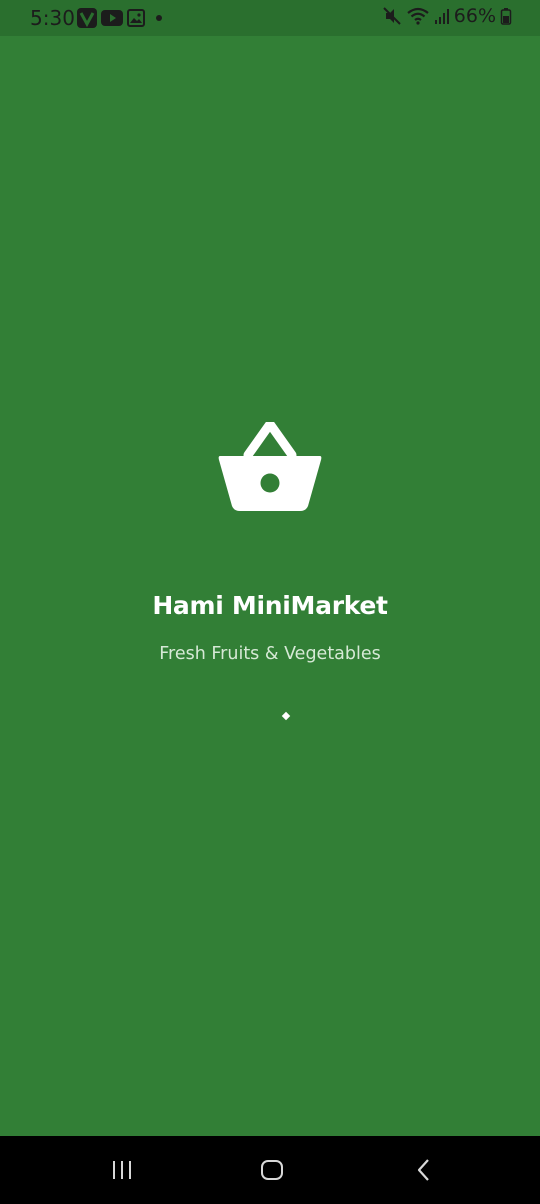 The height and width of the screenshot is (1204, 540). I want to click on vibe-app-icon, so click(87, 18).